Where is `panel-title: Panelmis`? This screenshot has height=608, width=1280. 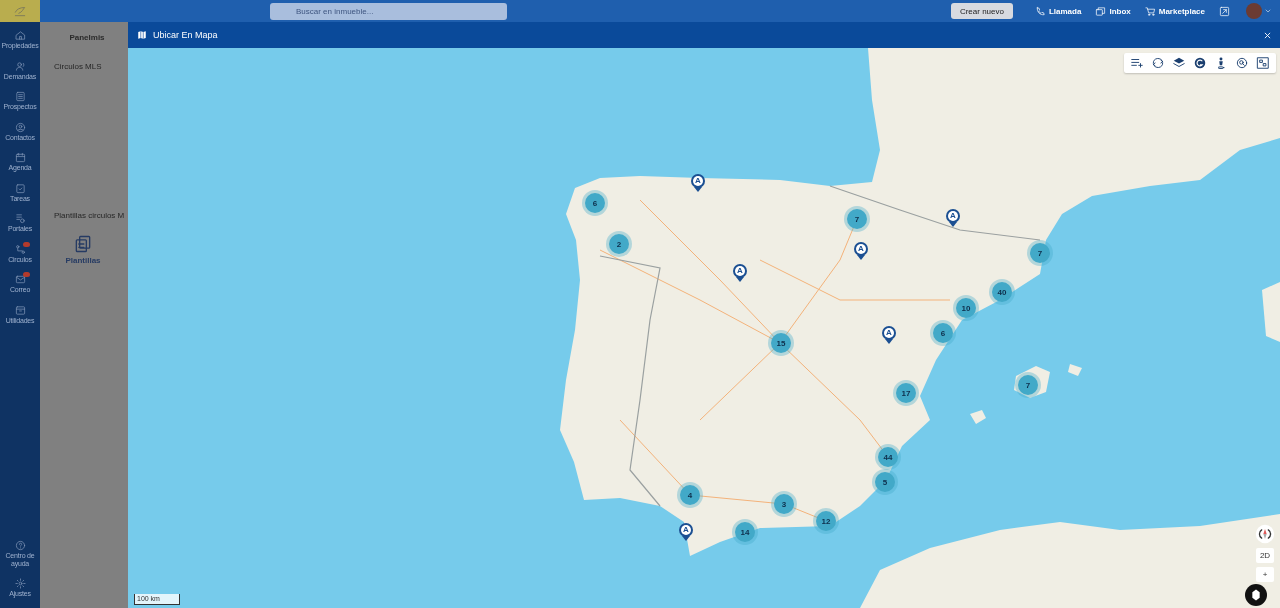
panel-title: Panelmis is located at coordinates (87, 37).